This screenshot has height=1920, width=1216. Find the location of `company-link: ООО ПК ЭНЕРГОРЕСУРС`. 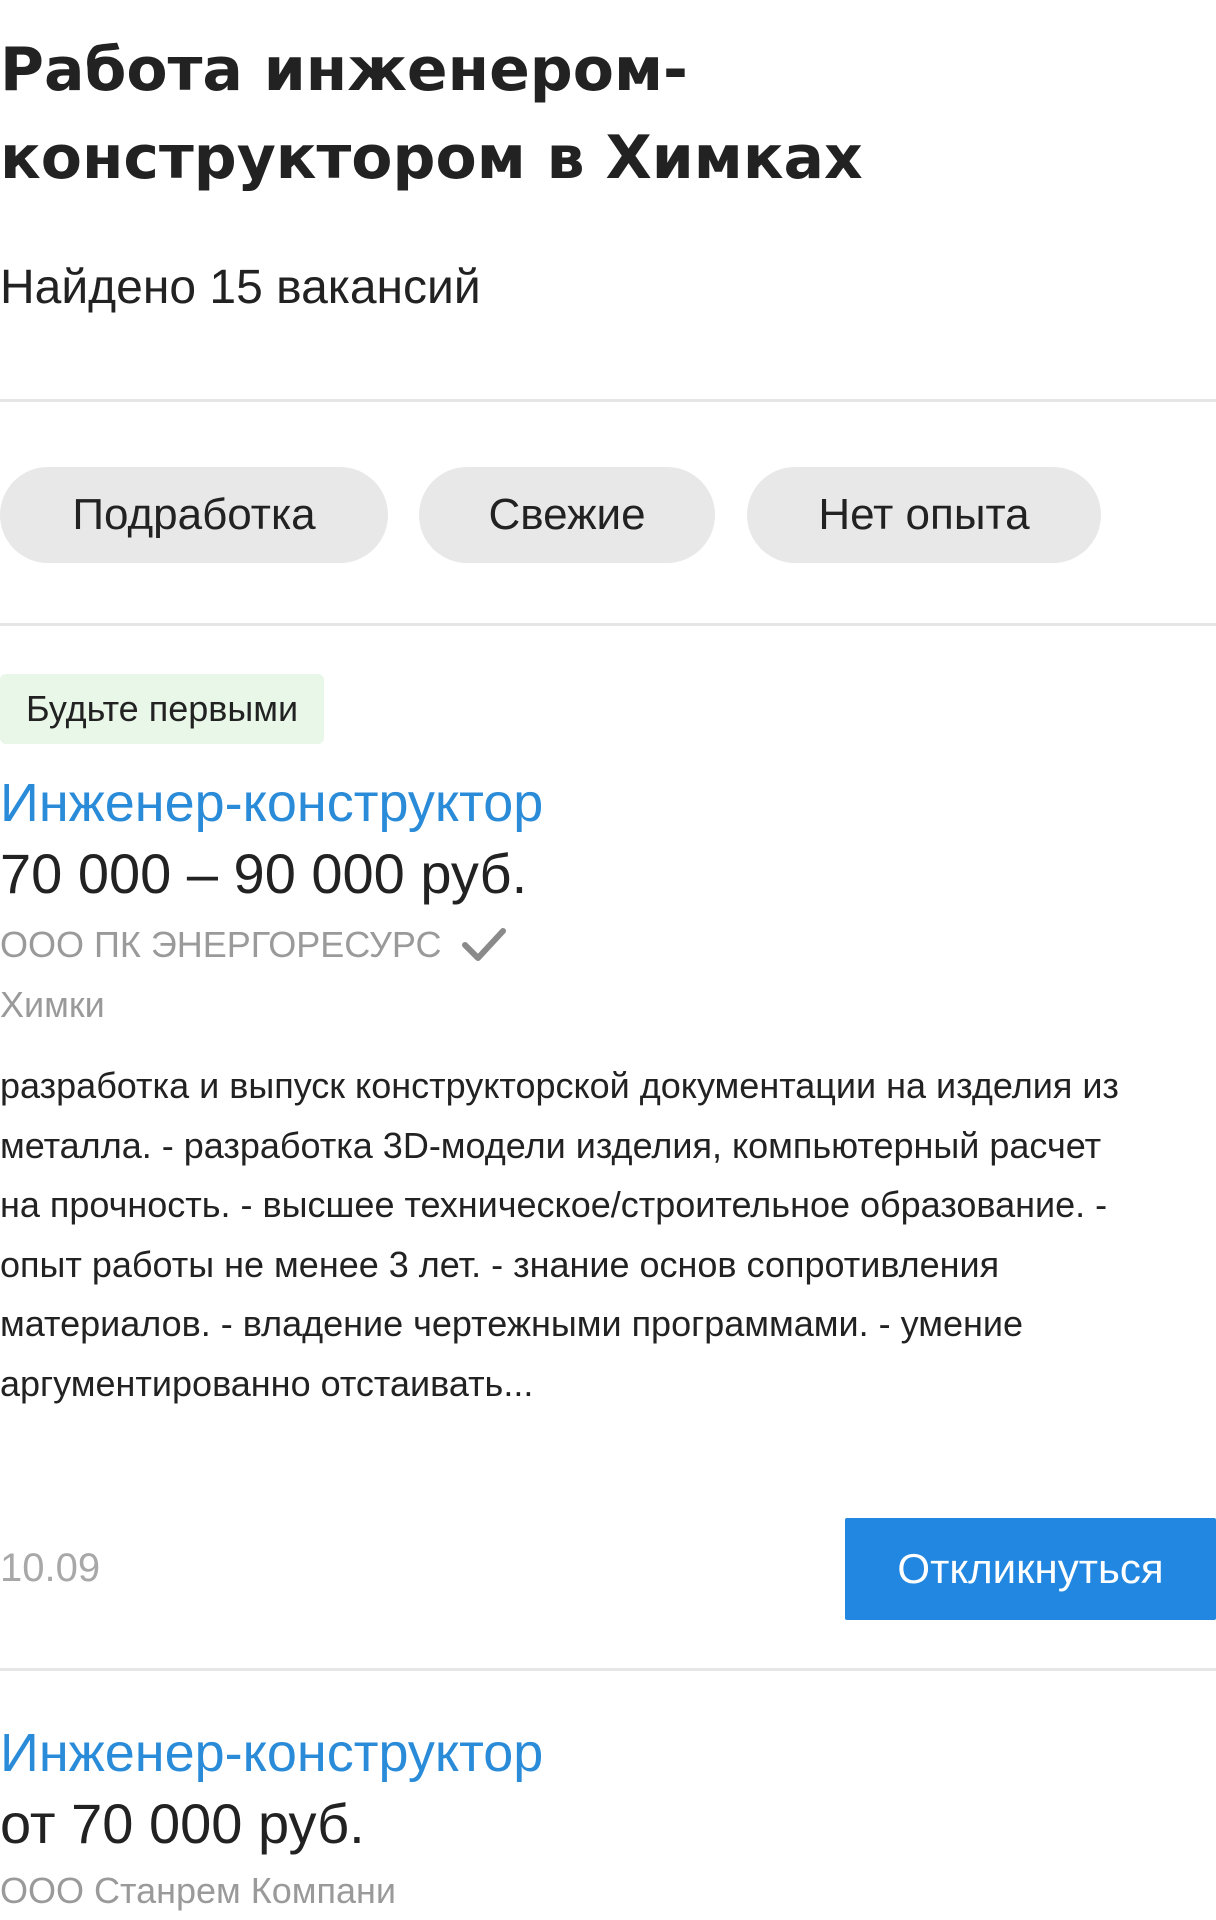

company-link: ООО ПК ЭНЕРГОРЕСУРС is located at coordinates (254, 945).